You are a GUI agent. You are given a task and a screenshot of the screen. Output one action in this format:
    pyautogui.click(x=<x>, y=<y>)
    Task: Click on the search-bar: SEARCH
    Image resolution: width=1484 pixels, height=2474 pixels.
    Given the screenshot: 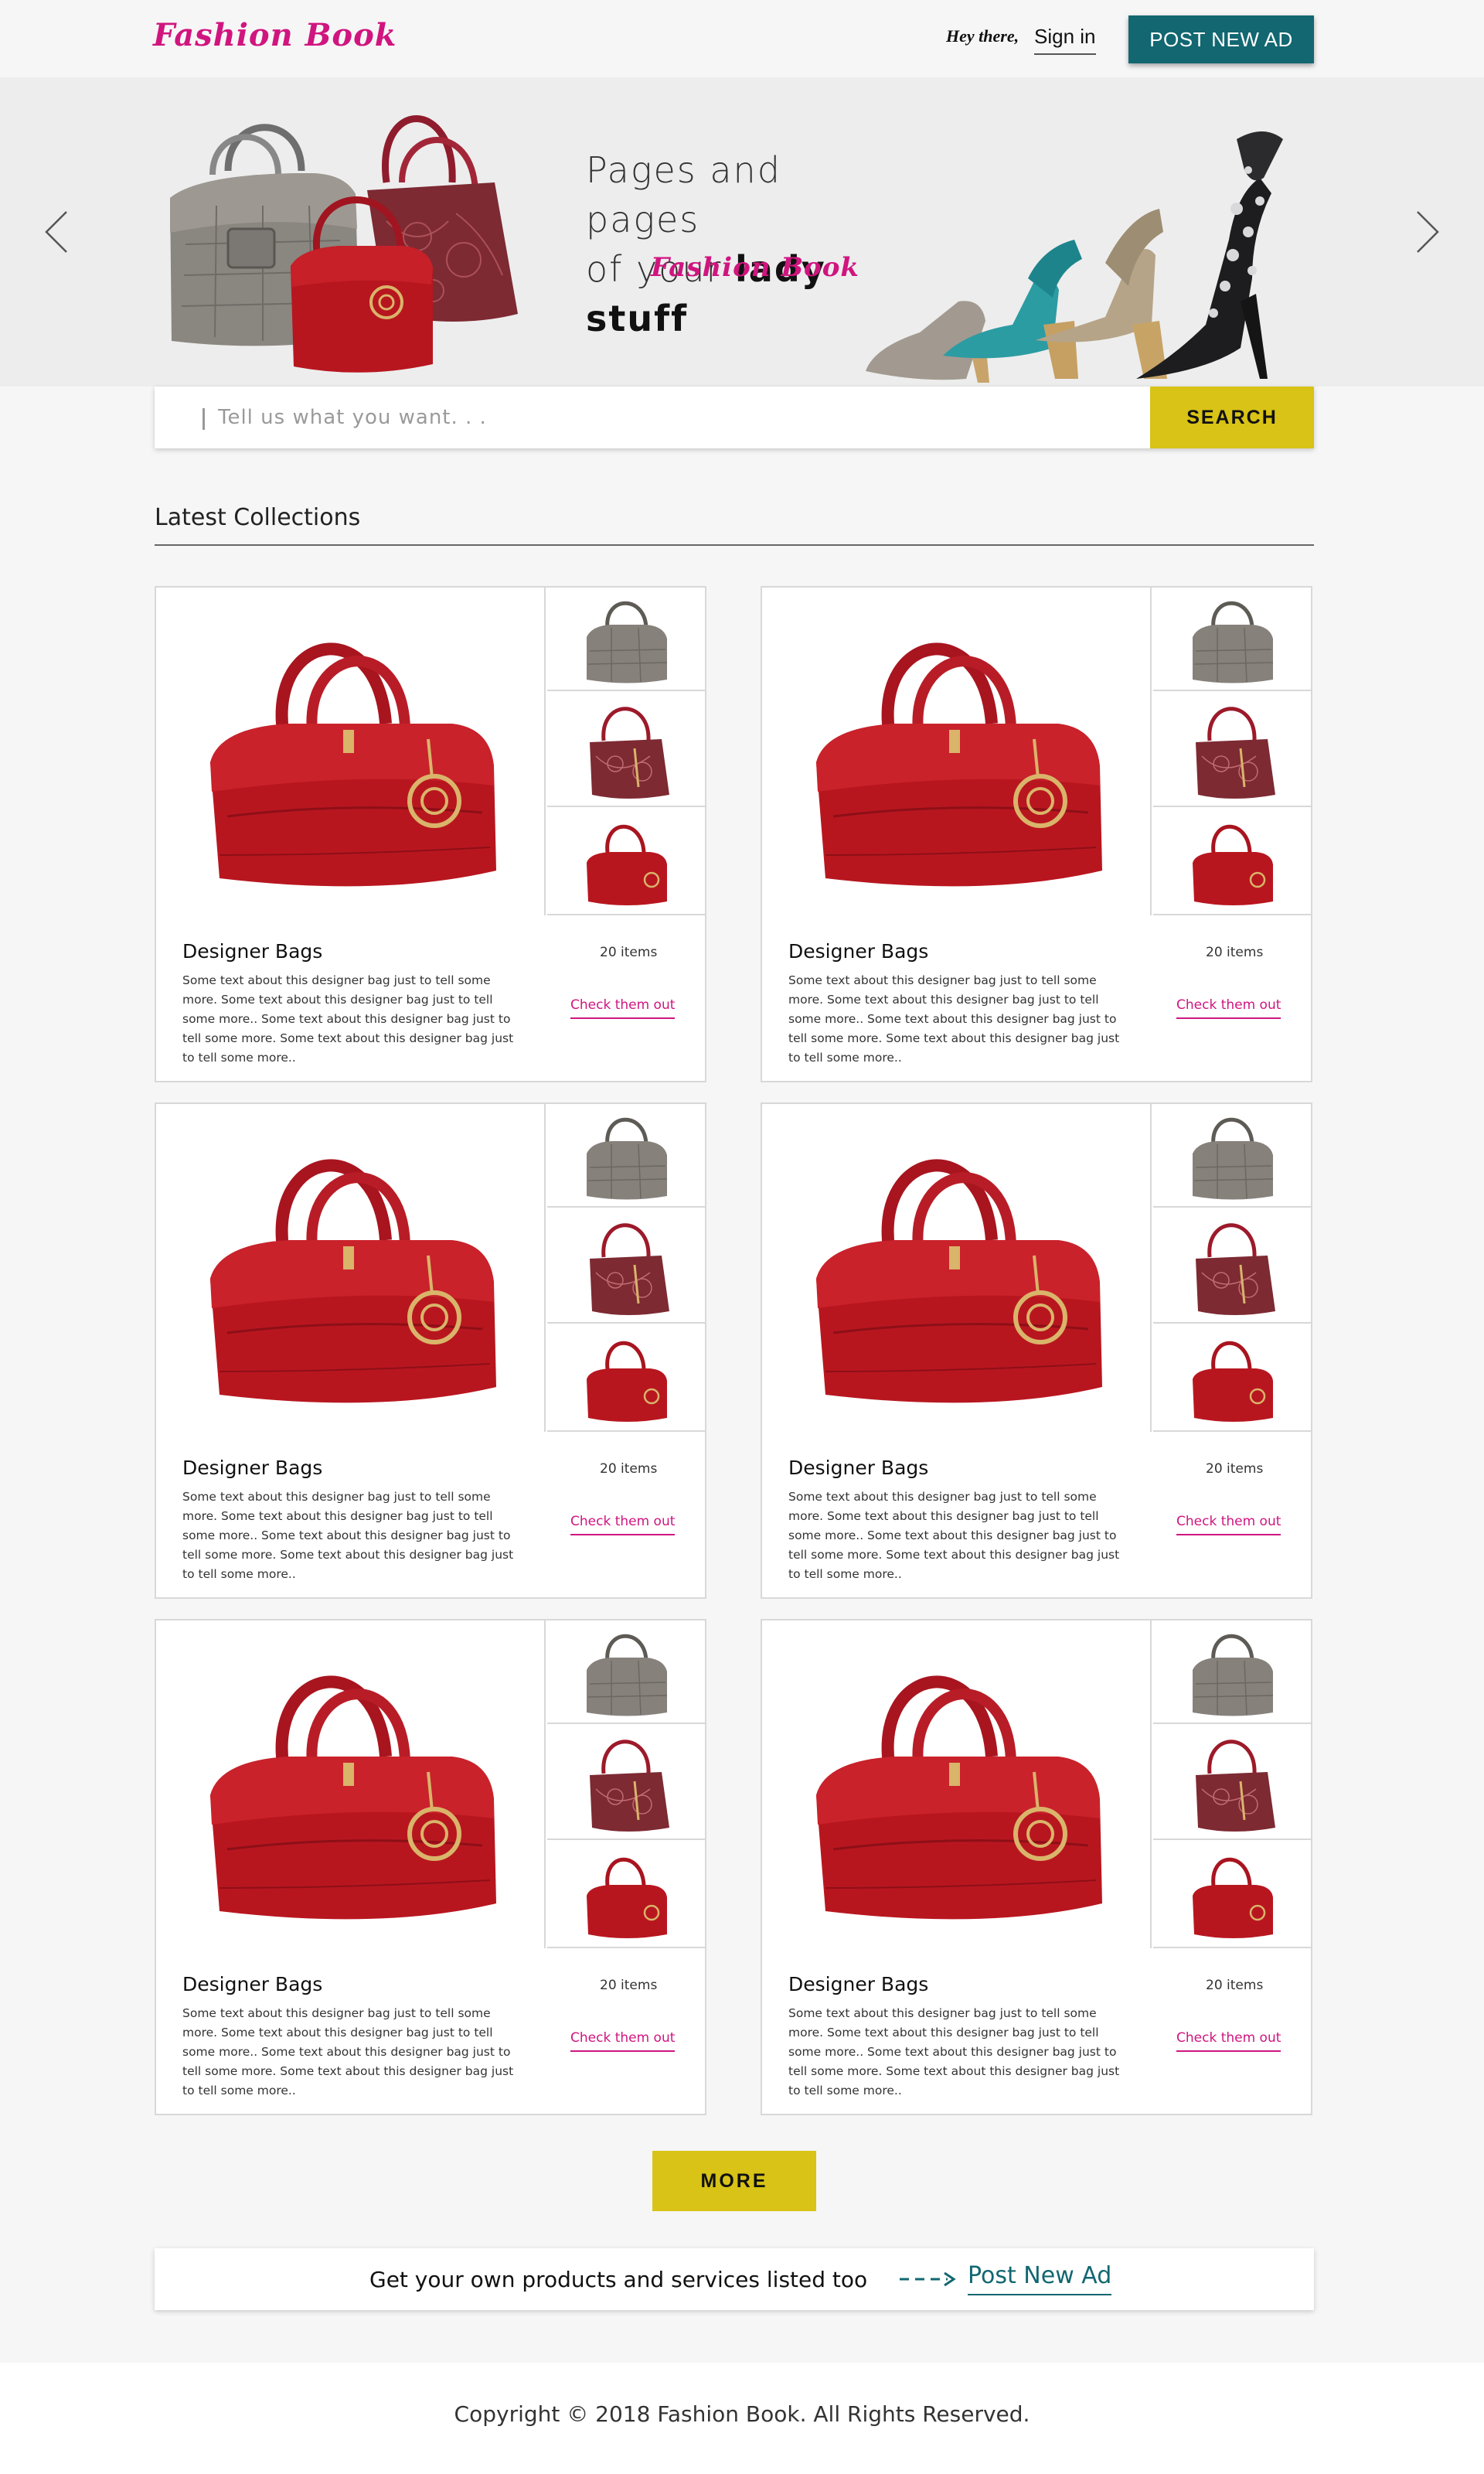 What is the action you would take?
    pyautogui.click(x=734, y=417)
    